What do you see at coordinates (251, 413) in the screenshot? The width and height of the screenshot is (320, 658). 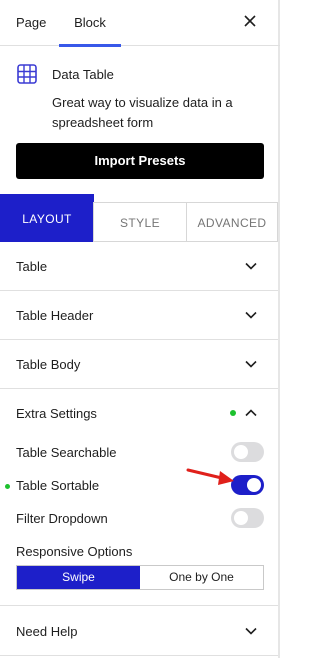 I see `chevron-up-icon` at bounding box center [251, 413].